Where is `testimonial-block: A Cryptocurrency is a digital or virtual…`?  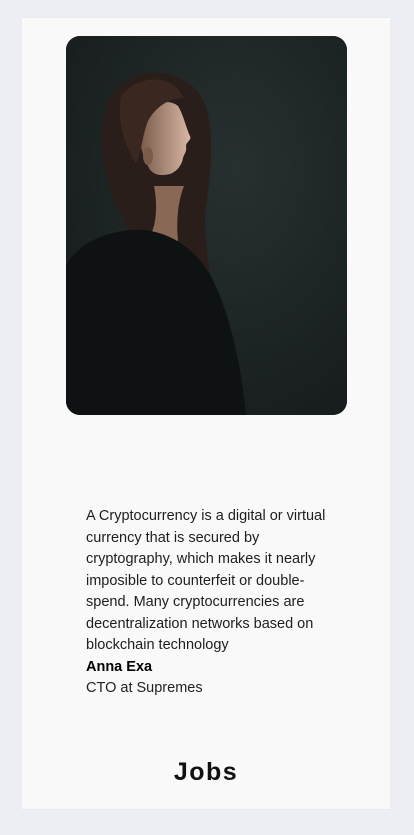
testimonial-block: A Cryptocurrency is a digital or virtual… is located at coordinates (211, 603).